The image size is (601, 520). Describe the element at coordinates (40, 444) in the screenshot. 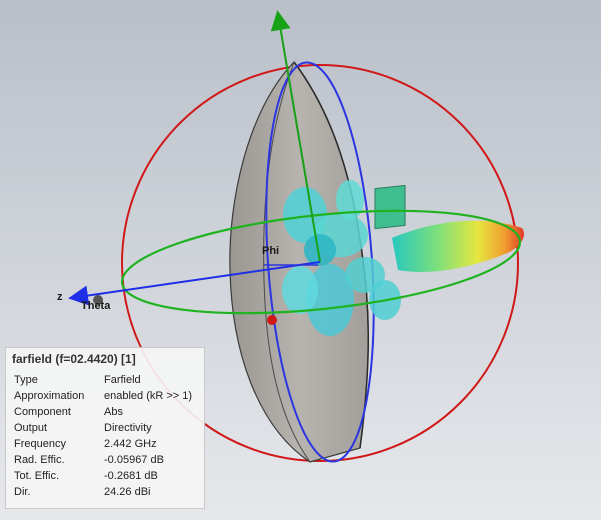

I see `info-key: Frequency` at that location.